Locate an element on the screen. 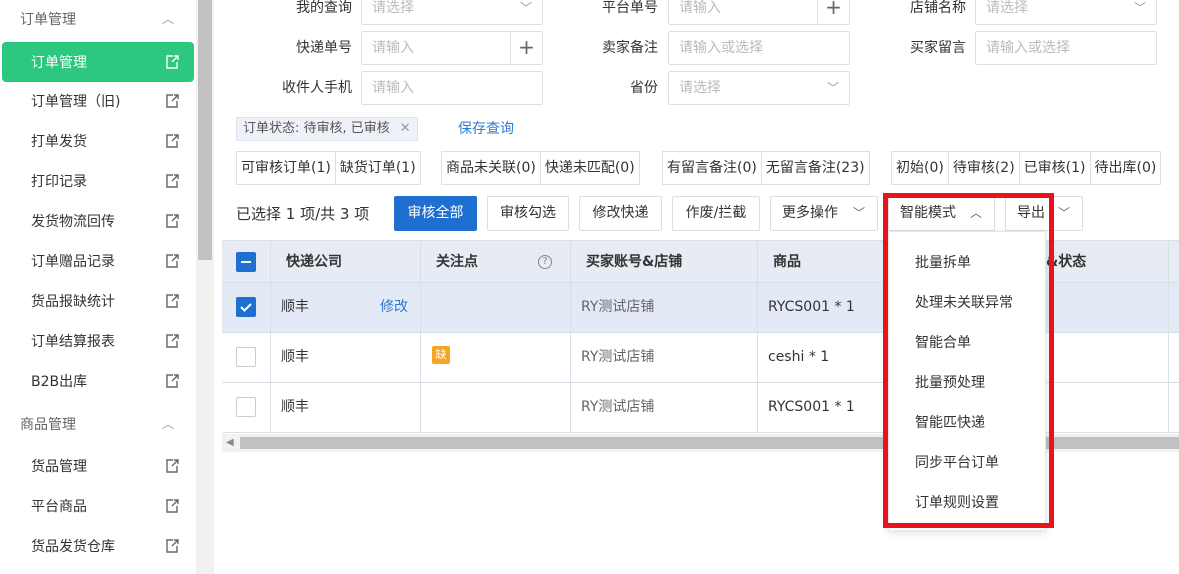 Image resolution: width=1179 pixels, height=574 pixels. tab-goods-unlinked: 商品未关联(0) is located at coordinates (491, 168).